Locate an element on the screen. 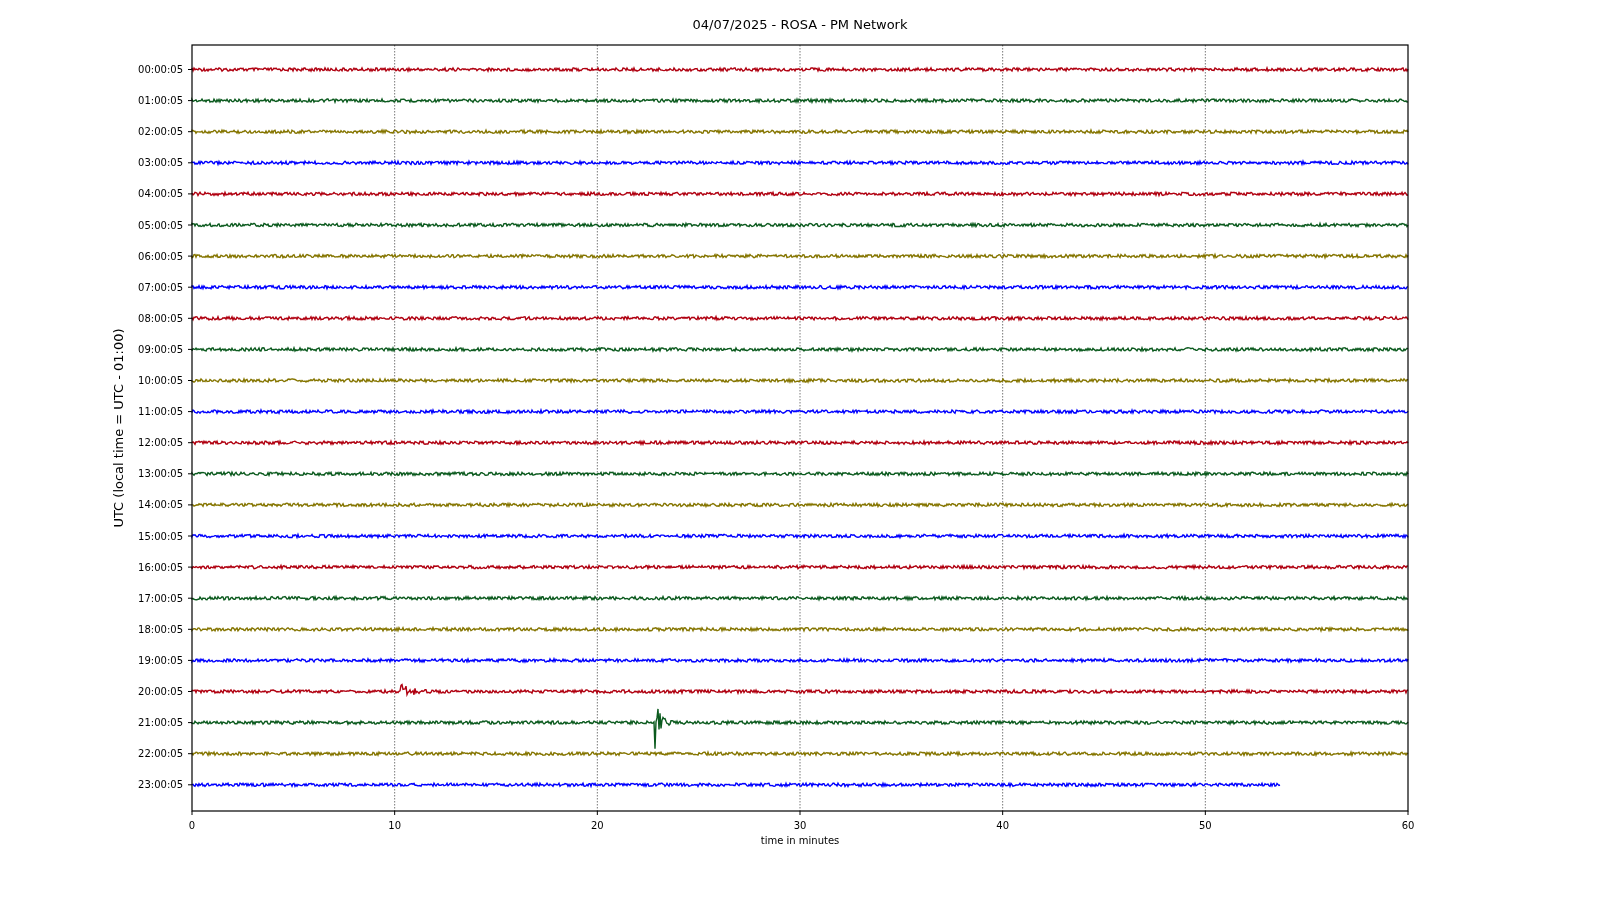  tick-label: 40 is located at coordinates (1003, 825).